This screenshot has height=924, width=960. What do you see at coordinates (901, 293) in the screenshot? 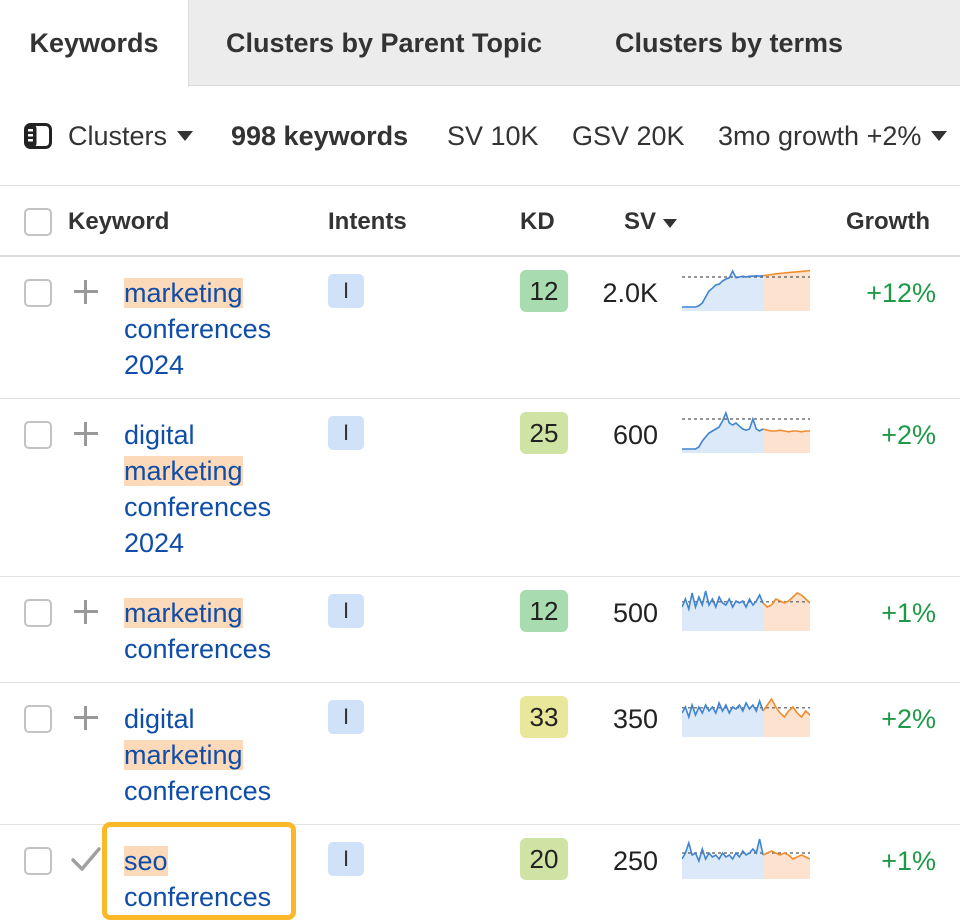
I see `growth-value: +12%` at bounding box center [901, 293].